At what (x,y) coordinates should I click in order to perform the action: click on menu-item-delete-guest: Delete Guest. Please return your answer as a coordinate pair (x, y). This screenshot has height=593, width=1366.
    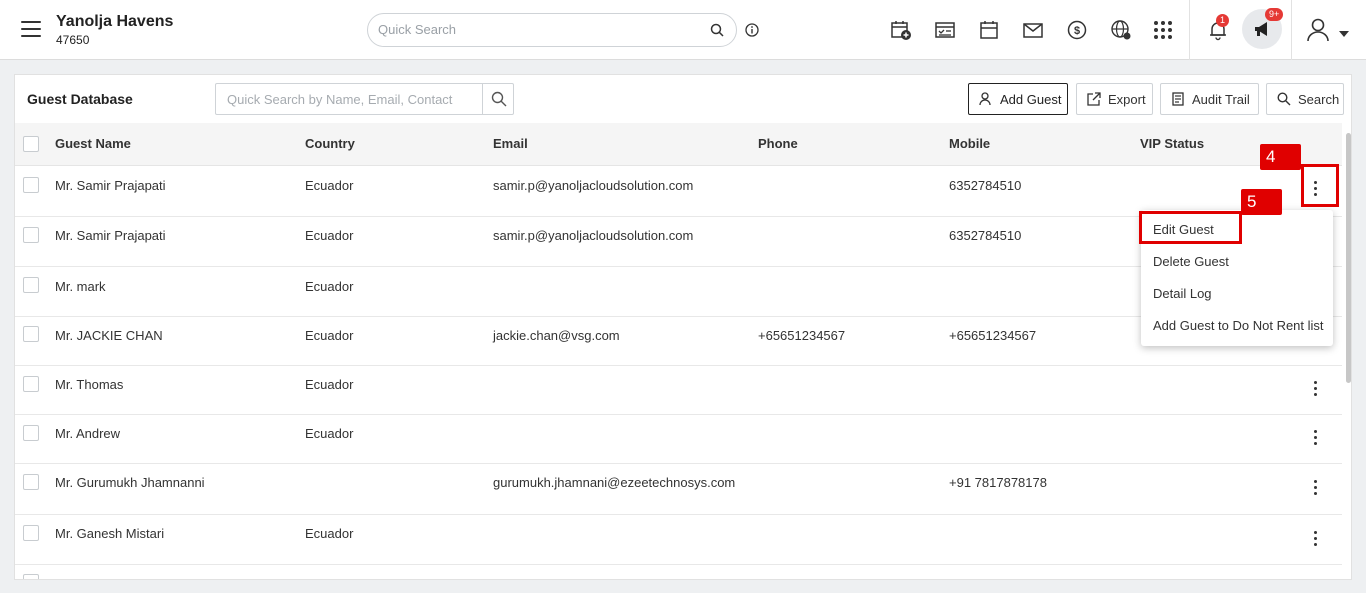
    Looking at the image, I should click on (1191, 261).